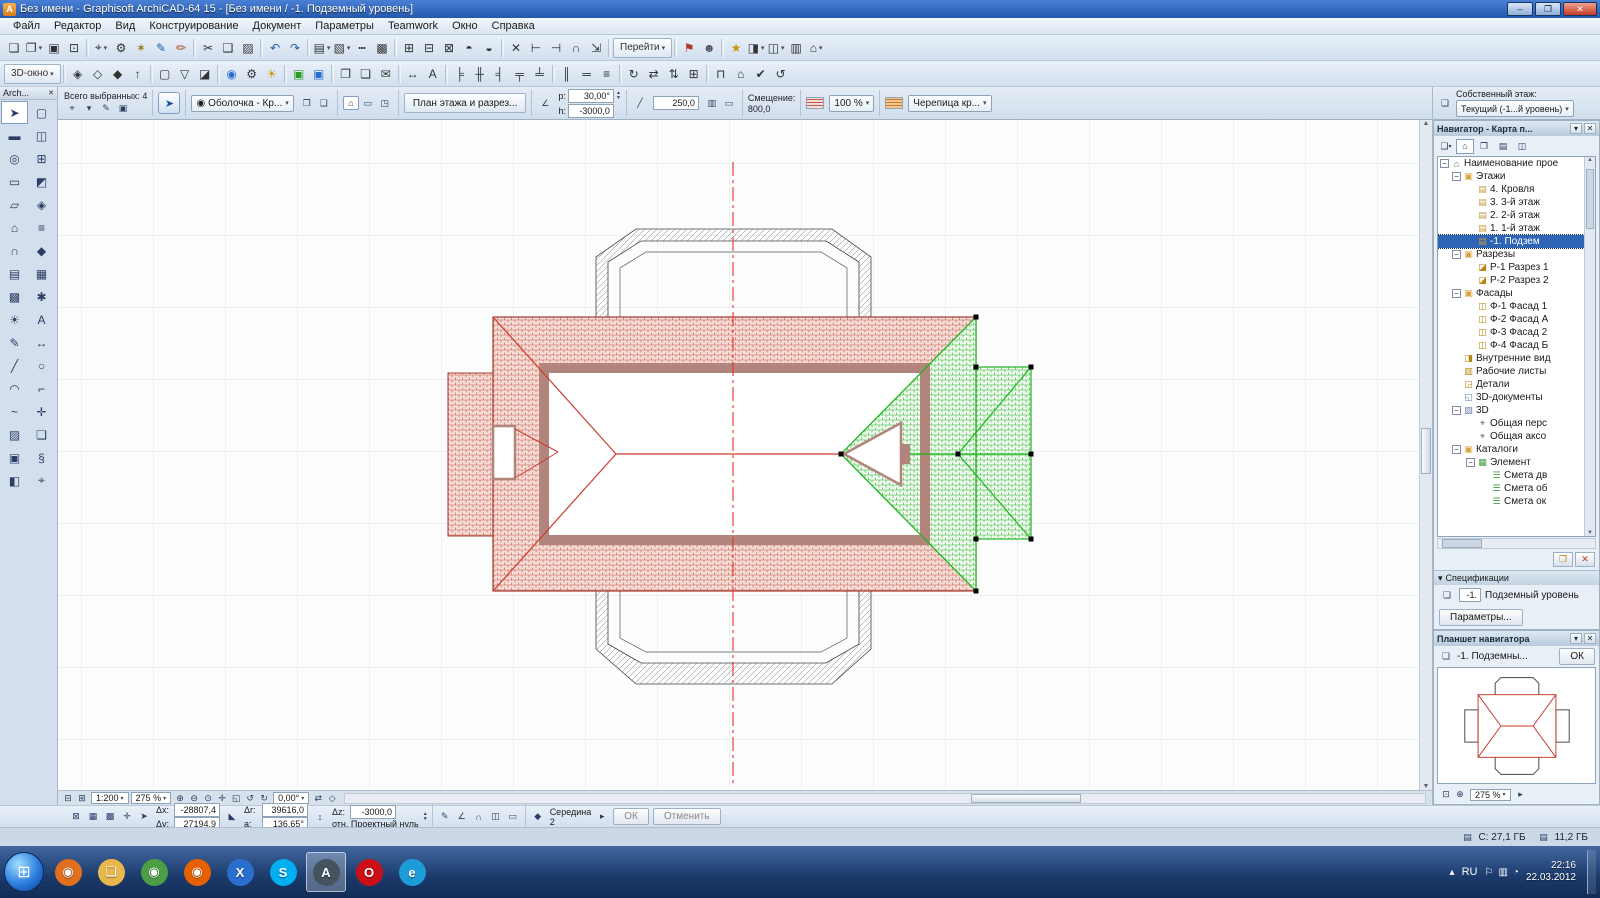 The height and width of the screenshot is (898, 1600). I want to click on navigator-delete-icon: ✕, so click(1585, 559).